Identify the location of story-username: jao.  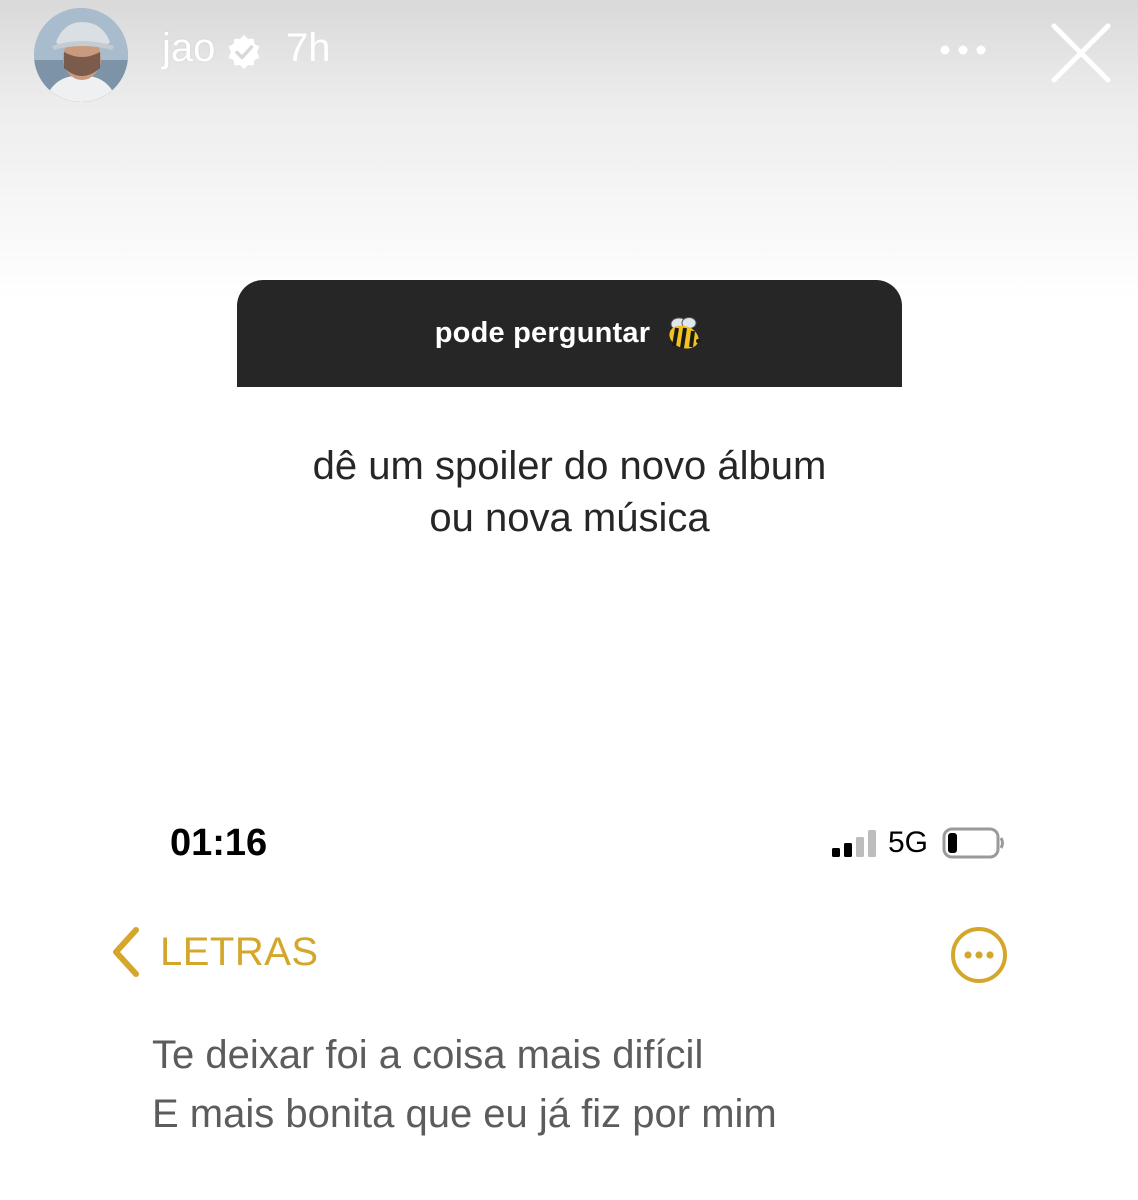
(188, 48).